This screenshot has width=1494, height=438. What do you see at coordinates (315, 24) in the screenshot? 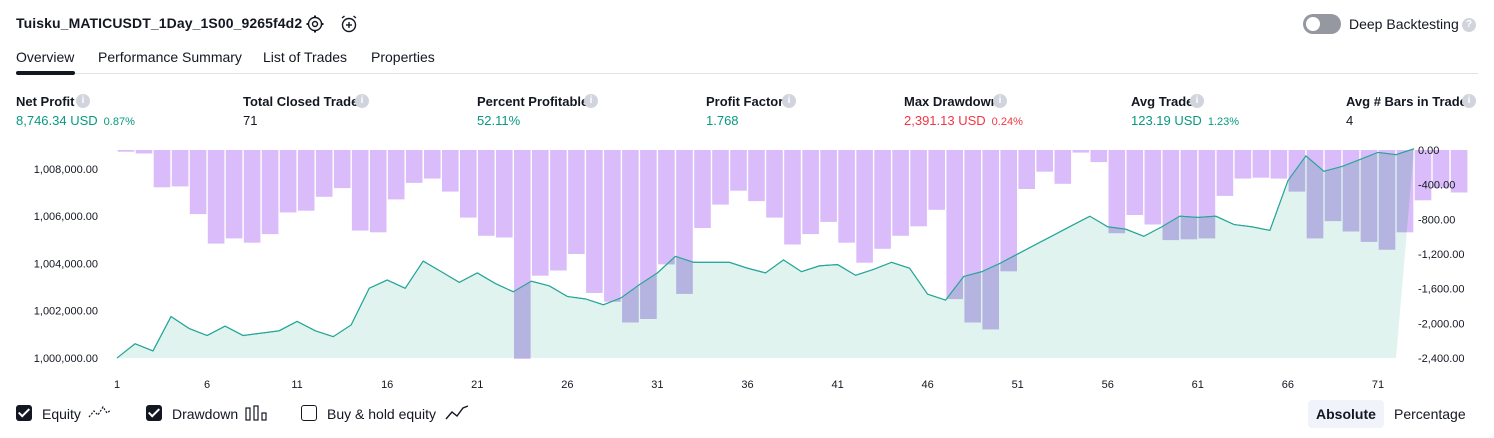
I see `gear-icon` at bounding box center [315, 24].